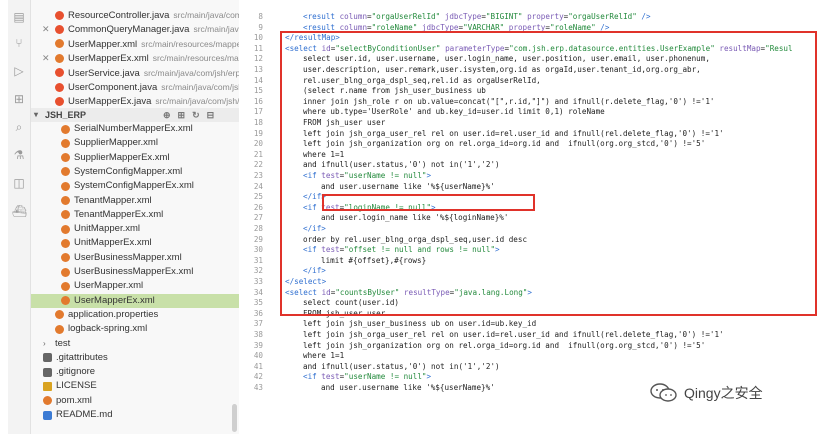  What do you see at coordinates (258, 250) in the screenshot?
I see `line-number: 30` at bounding box center [258, 250].